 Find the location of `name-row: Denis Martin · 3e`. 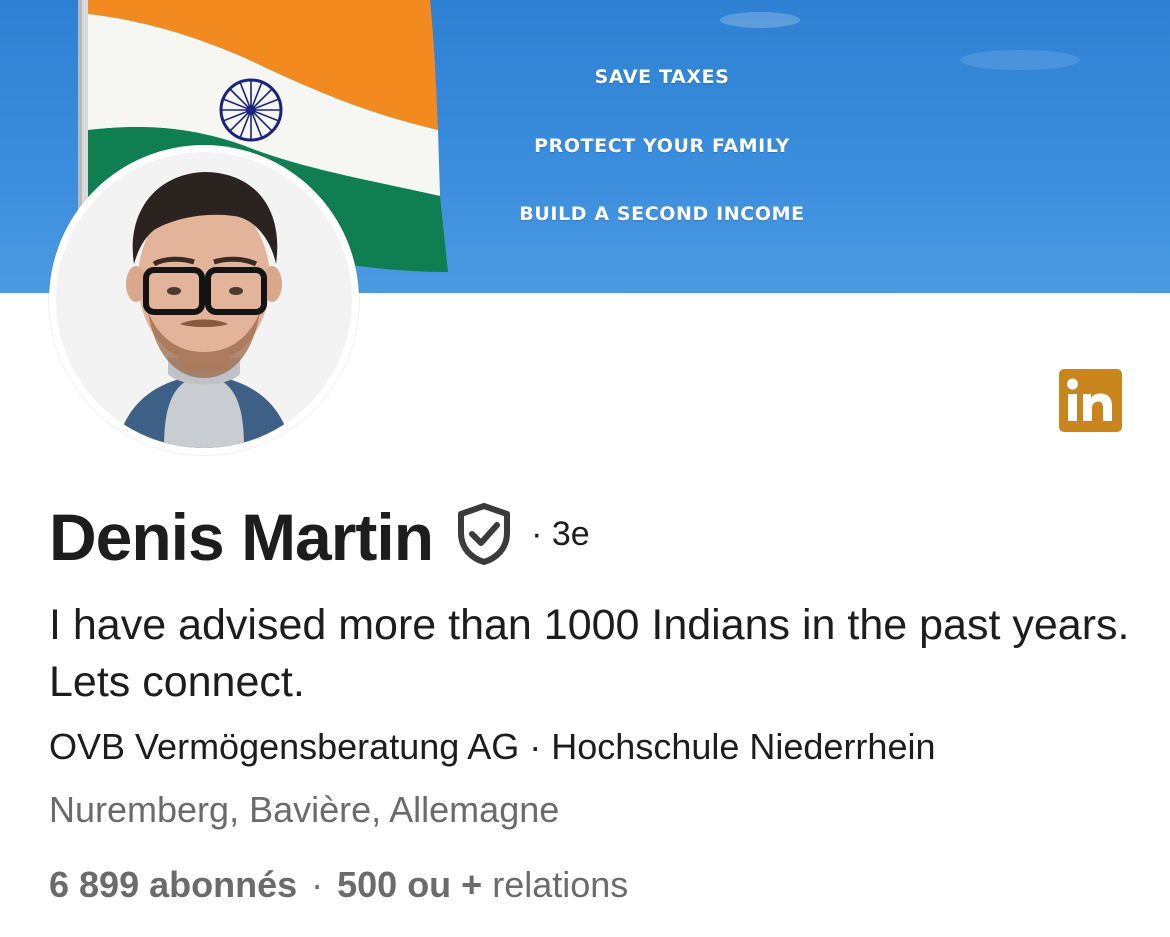

name-row: Denis Martin · 3e is located at coordinates (319, 537).